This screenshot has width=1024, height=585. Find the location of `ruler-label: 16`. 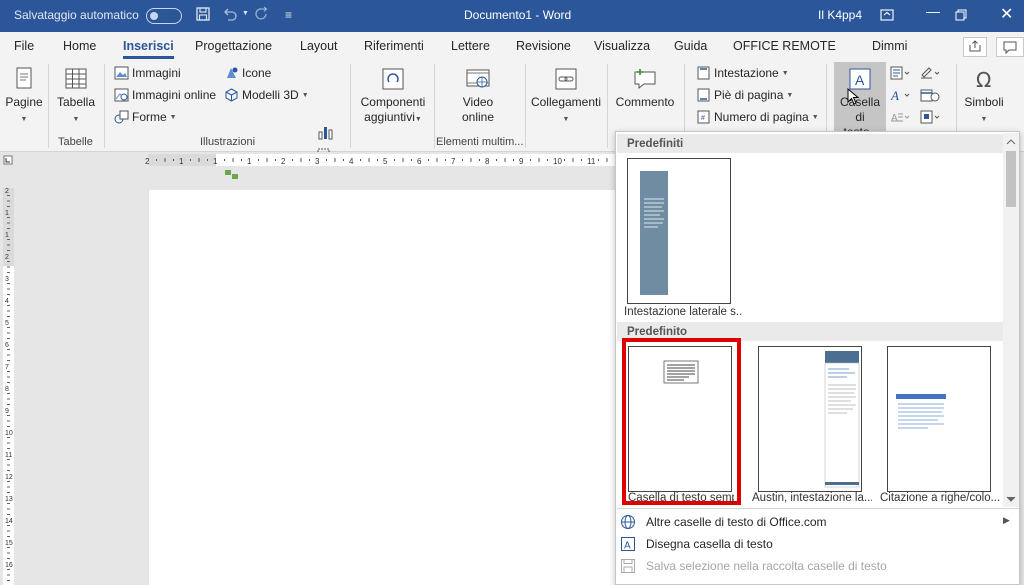

ruler-label: 16 is located at coordinates (9, 565).